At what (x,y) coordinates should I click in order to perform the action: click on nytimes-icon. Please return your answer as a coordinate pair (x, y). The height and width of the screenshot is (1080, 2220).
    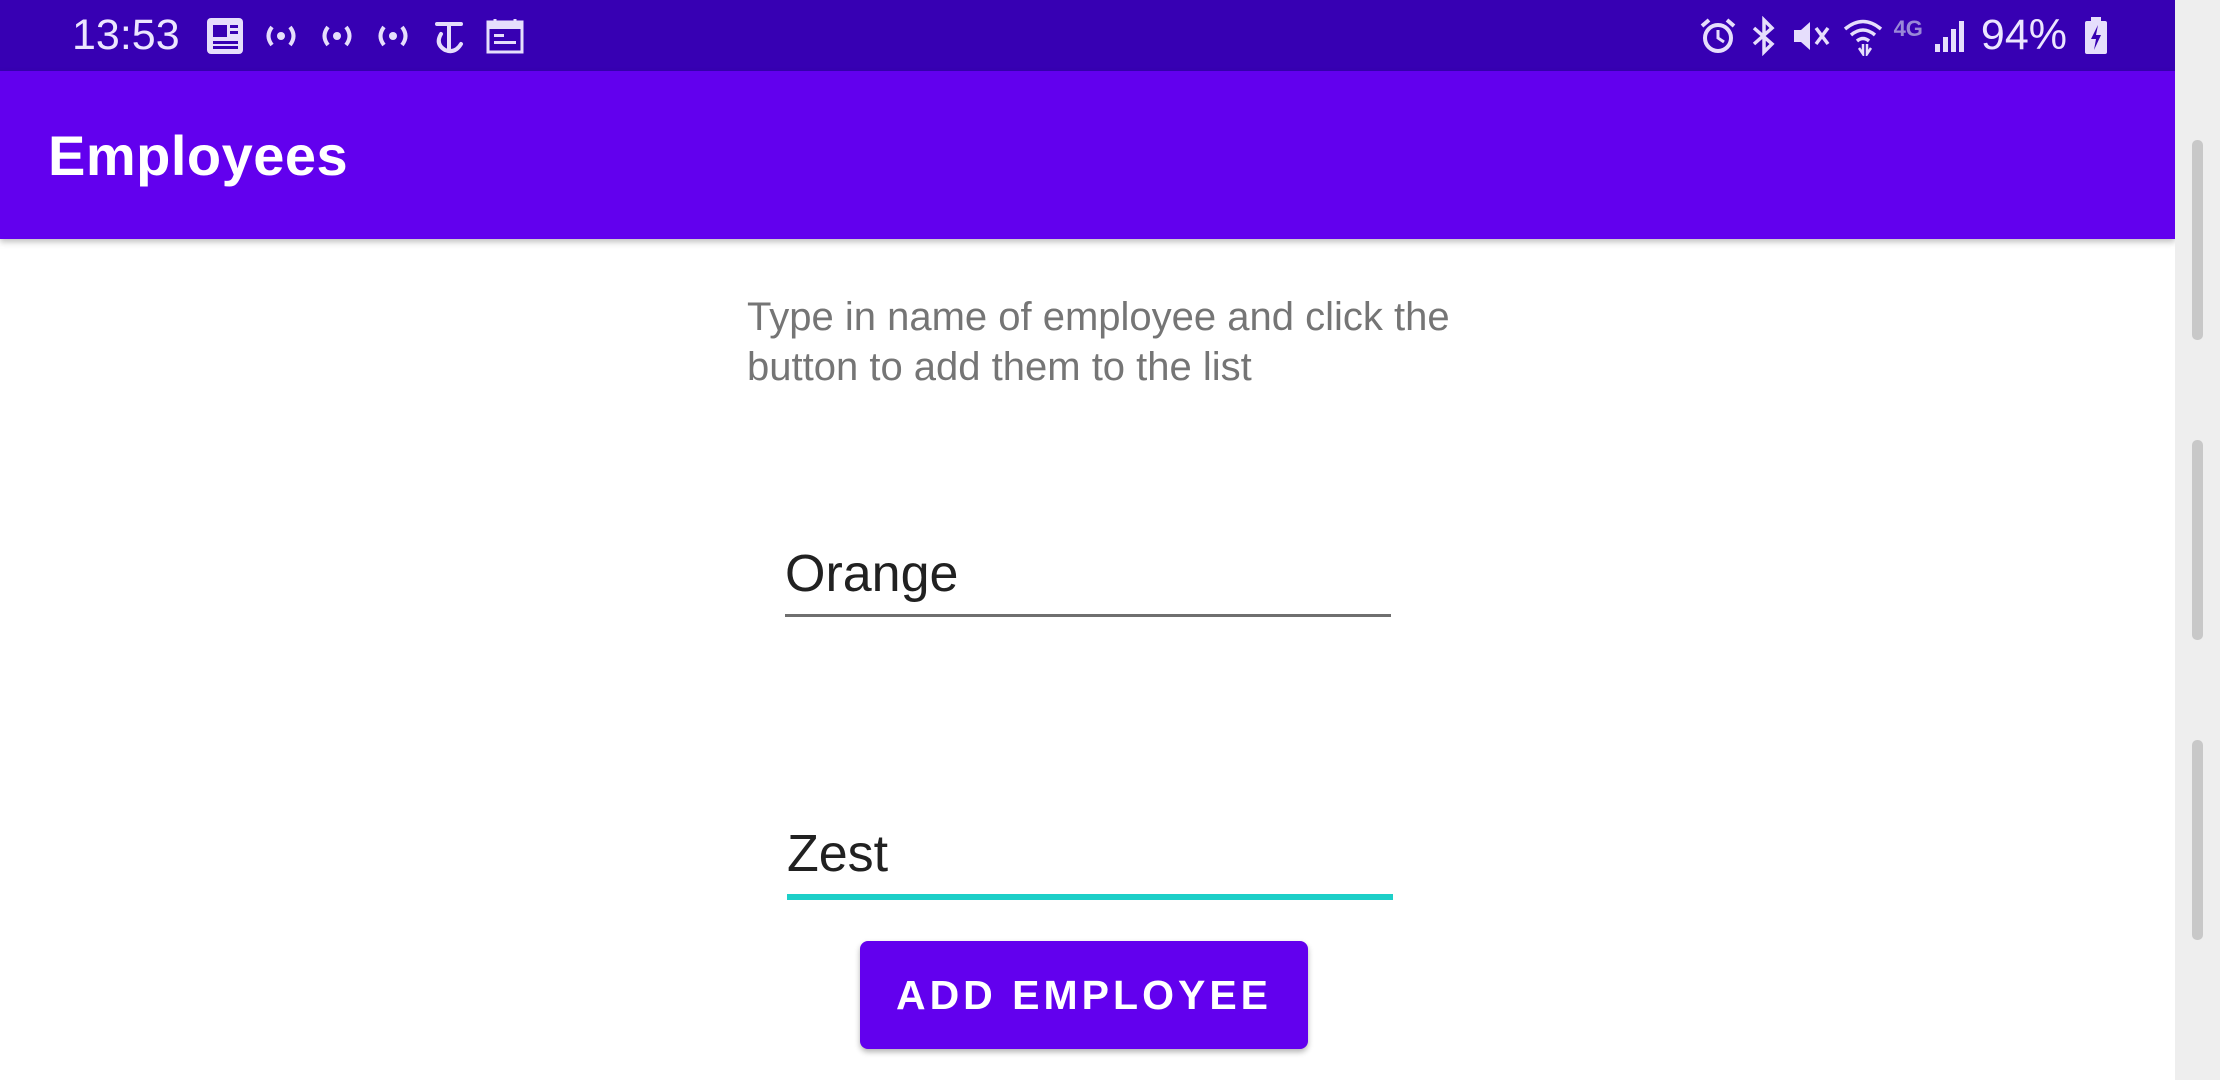
    Looking at the image, I should click on (449, 36).